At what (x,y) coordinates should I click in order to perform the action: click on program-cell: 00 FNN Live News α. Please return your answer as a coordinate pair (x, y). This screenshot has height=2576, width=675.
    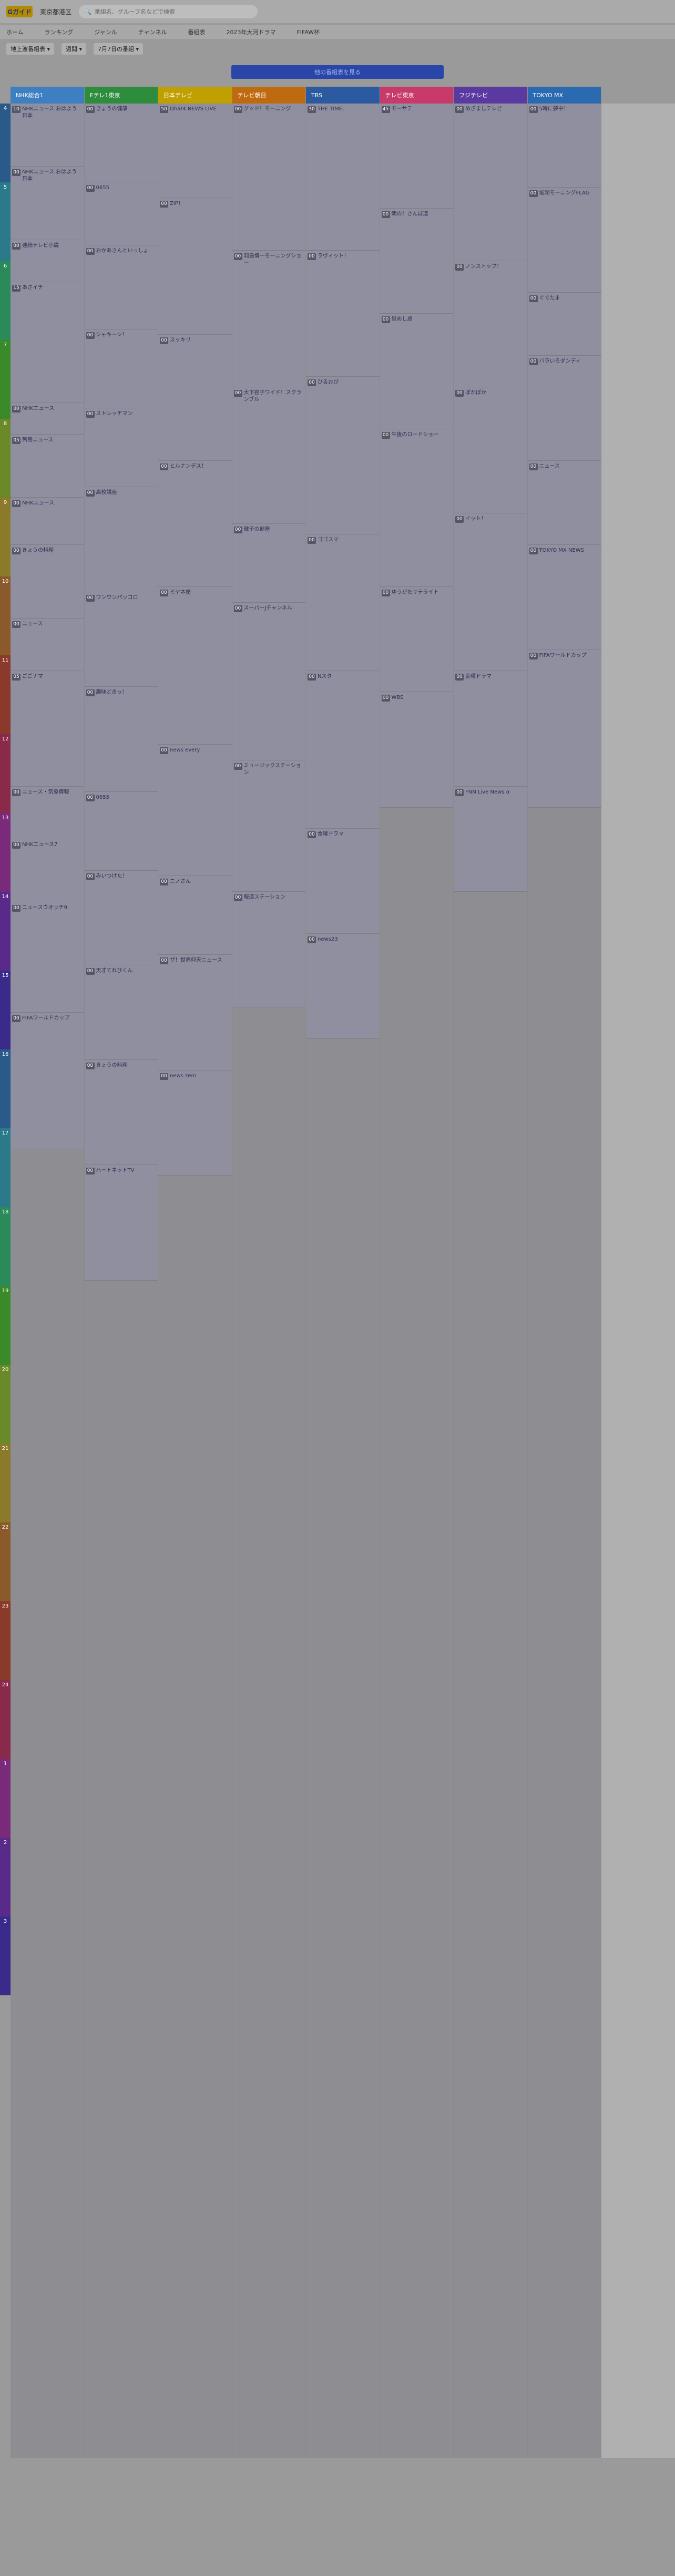
    Looking at the image, I should click on (490, 839).